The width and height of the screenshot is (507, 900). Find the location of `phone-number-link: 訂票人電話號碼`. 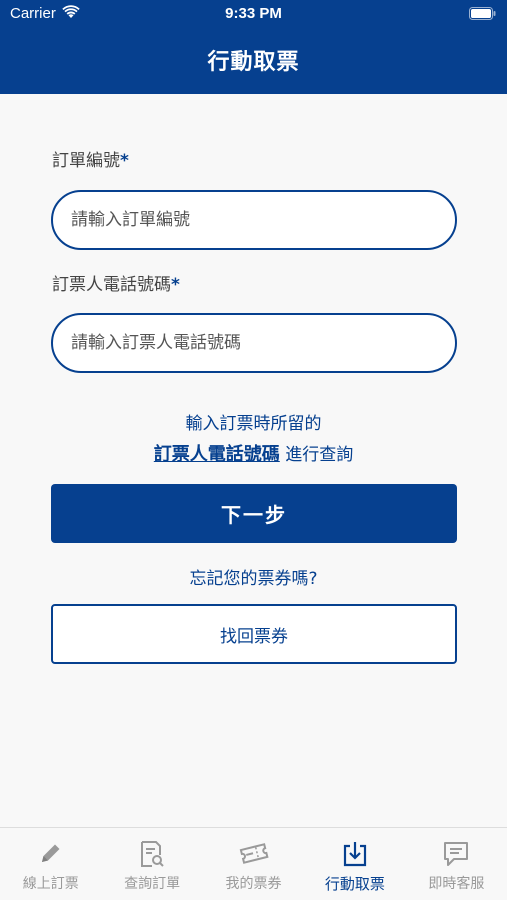

phone-number-link: 訂票人電話號碼 is located at coordinates (217, 454).